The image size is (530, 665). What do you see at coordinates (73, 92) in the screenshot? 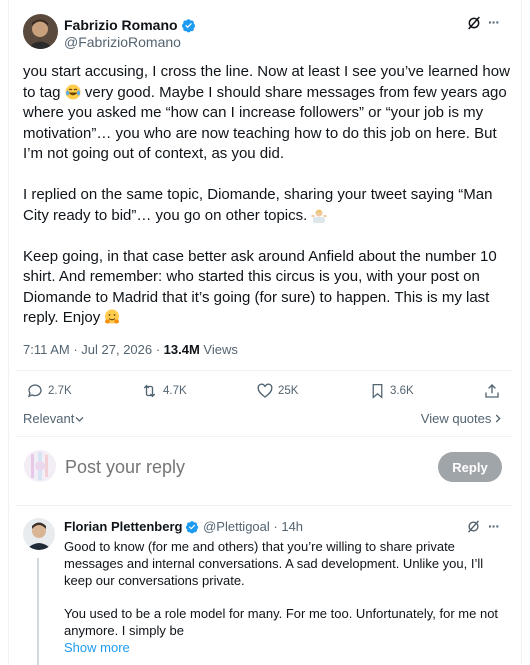
I see `emoji-laughing` at bounding box center [73, 92].